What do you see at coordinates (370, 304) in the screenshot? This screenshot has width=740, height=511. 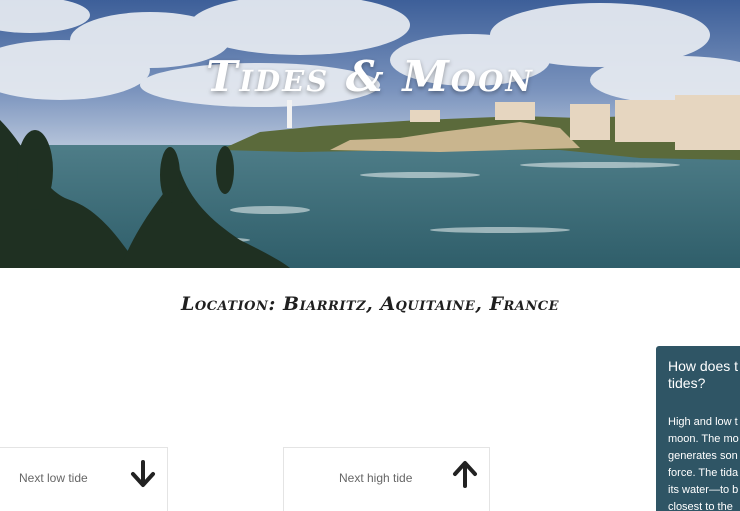 I see `location-heading: Location: Biarritz, Aquitaine, France` at bounding box center [370, 304].